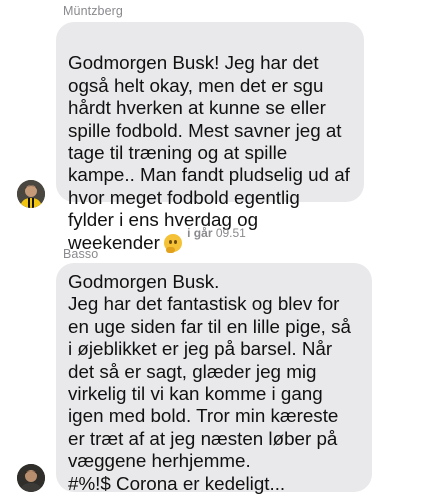 This screenshot has width=433, height=498. I want to click on timestamp-time: 09.51, so click(230, 233).